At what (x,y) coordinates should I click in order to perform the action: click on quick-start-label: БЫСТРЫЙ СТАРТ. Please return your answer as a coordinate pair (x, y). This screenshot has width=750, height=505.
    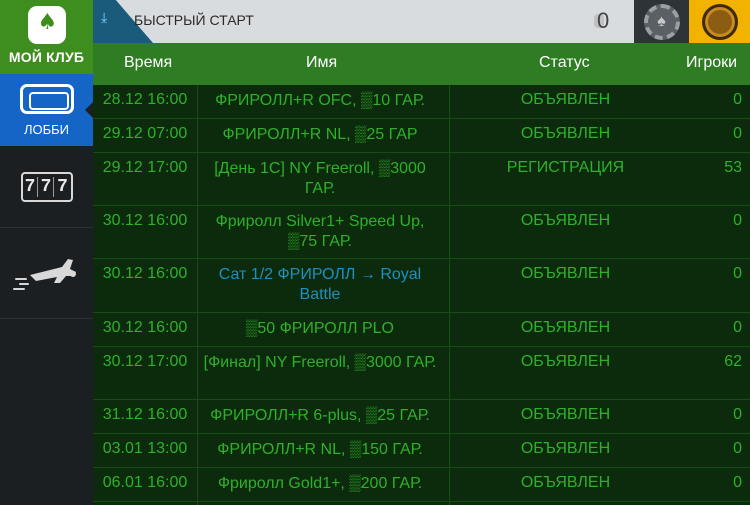
    Looking at the image, I should click on (194, 20).